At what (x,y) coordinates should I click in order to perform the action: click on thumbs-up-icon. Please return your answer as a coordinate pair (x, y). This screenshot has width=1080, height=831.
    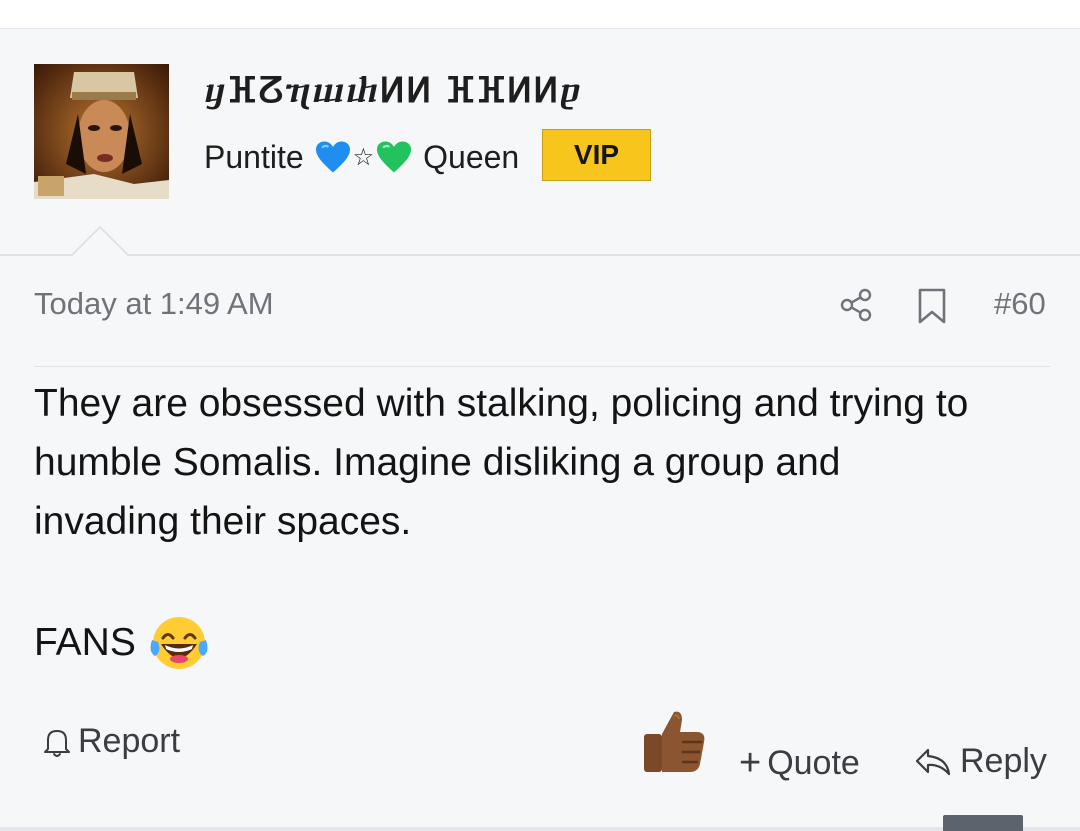
    Looking at the image, I should click on (674, 740).